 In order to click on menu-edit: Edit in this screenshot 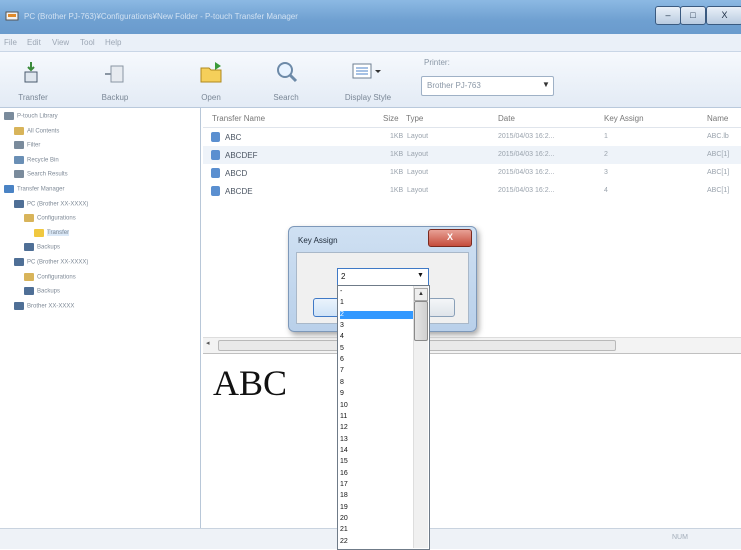, I will do `click(34, 42)`.